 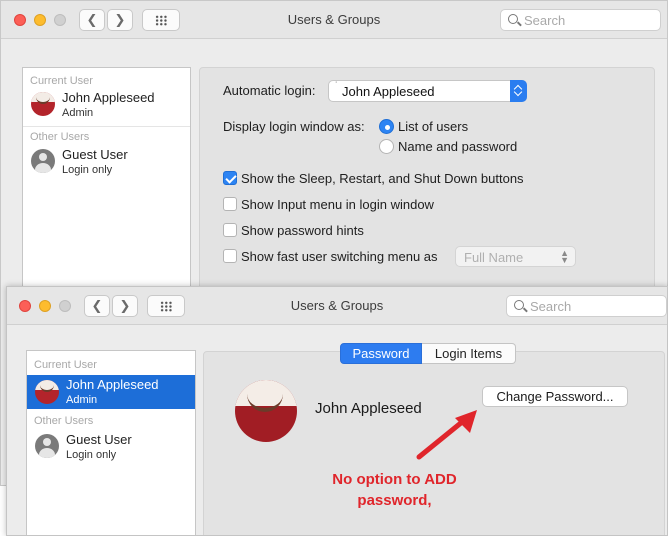 I want to click on radio-name-and-password-label: Name and password, so click(x=458, y=146).